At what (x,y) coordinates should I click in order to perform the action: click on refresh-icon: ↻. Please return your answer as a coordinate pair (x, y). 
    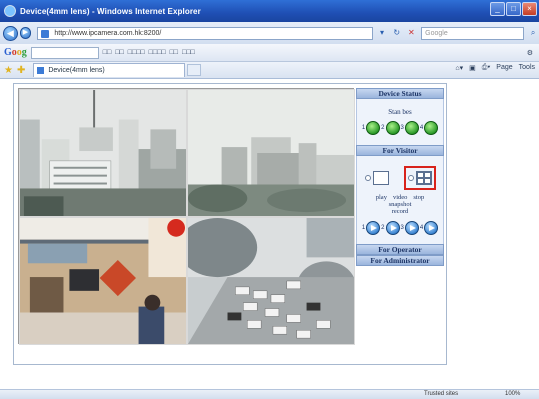
    Looking at the image, I should click on (397, 33).